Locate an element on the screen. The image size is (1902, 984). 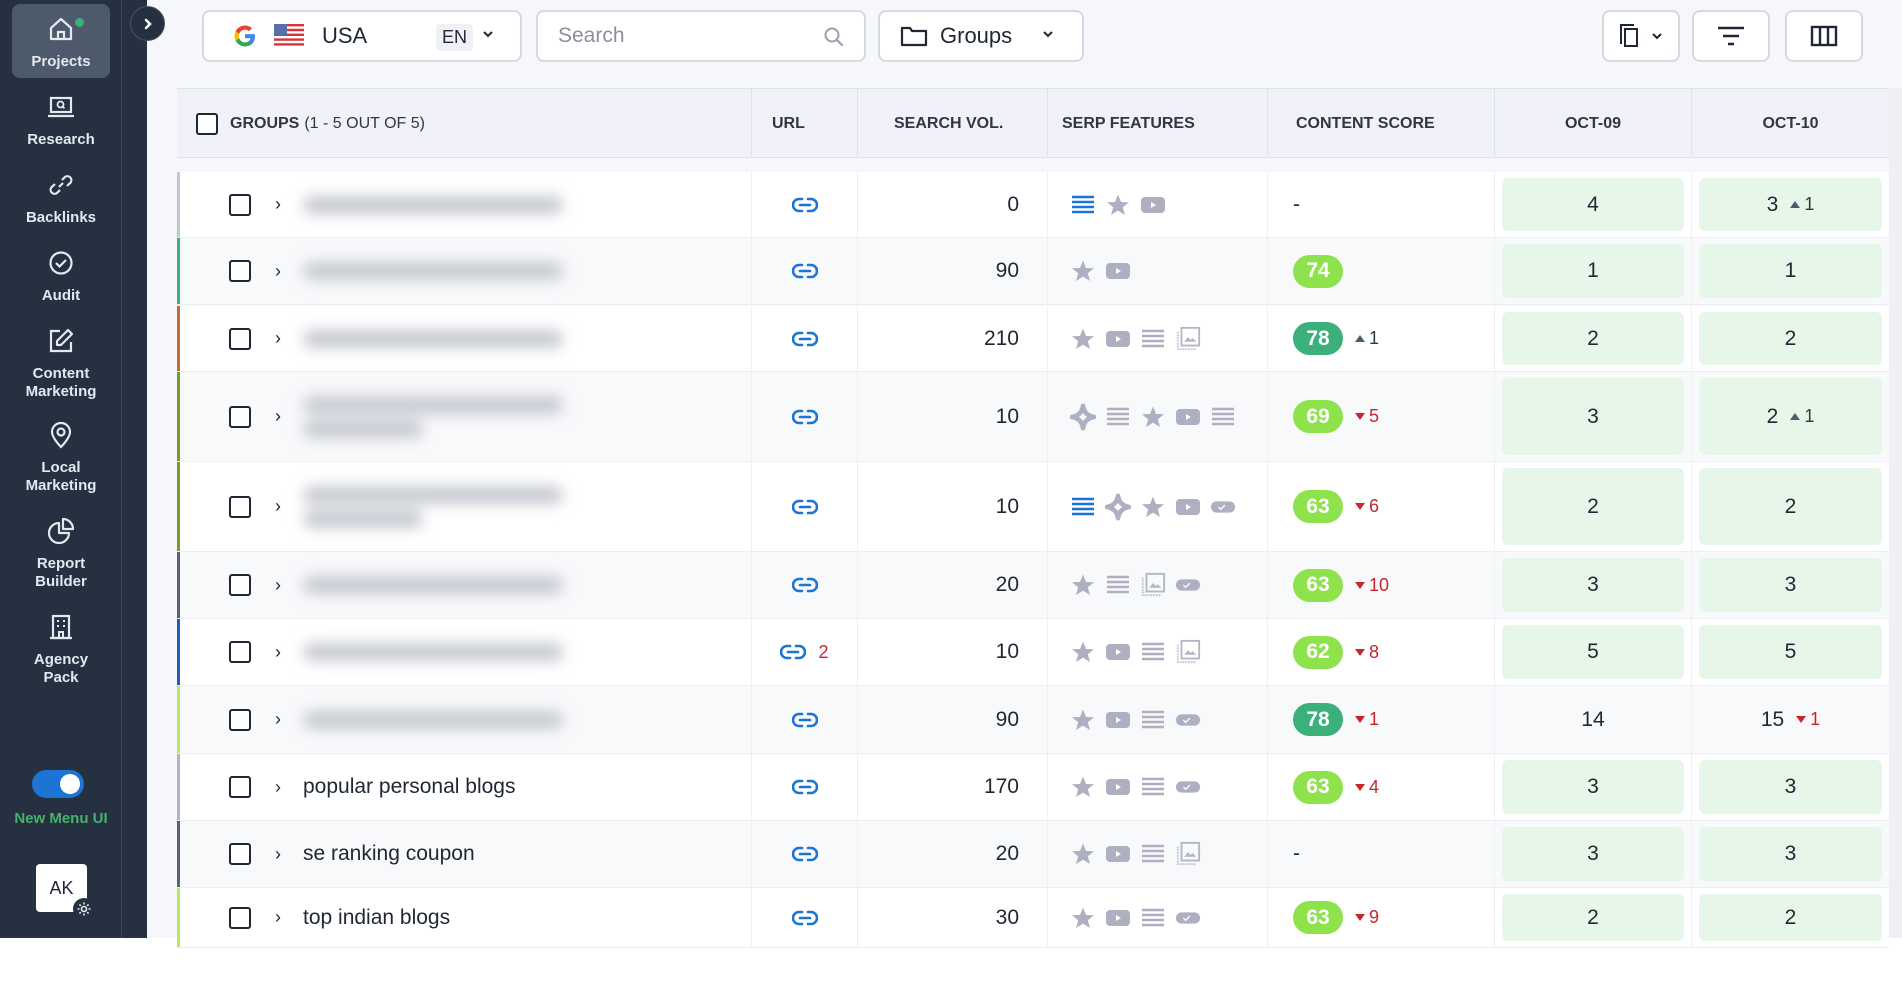
header-date-oct-10: OCT-10 is located at coordinates (1790, 123).